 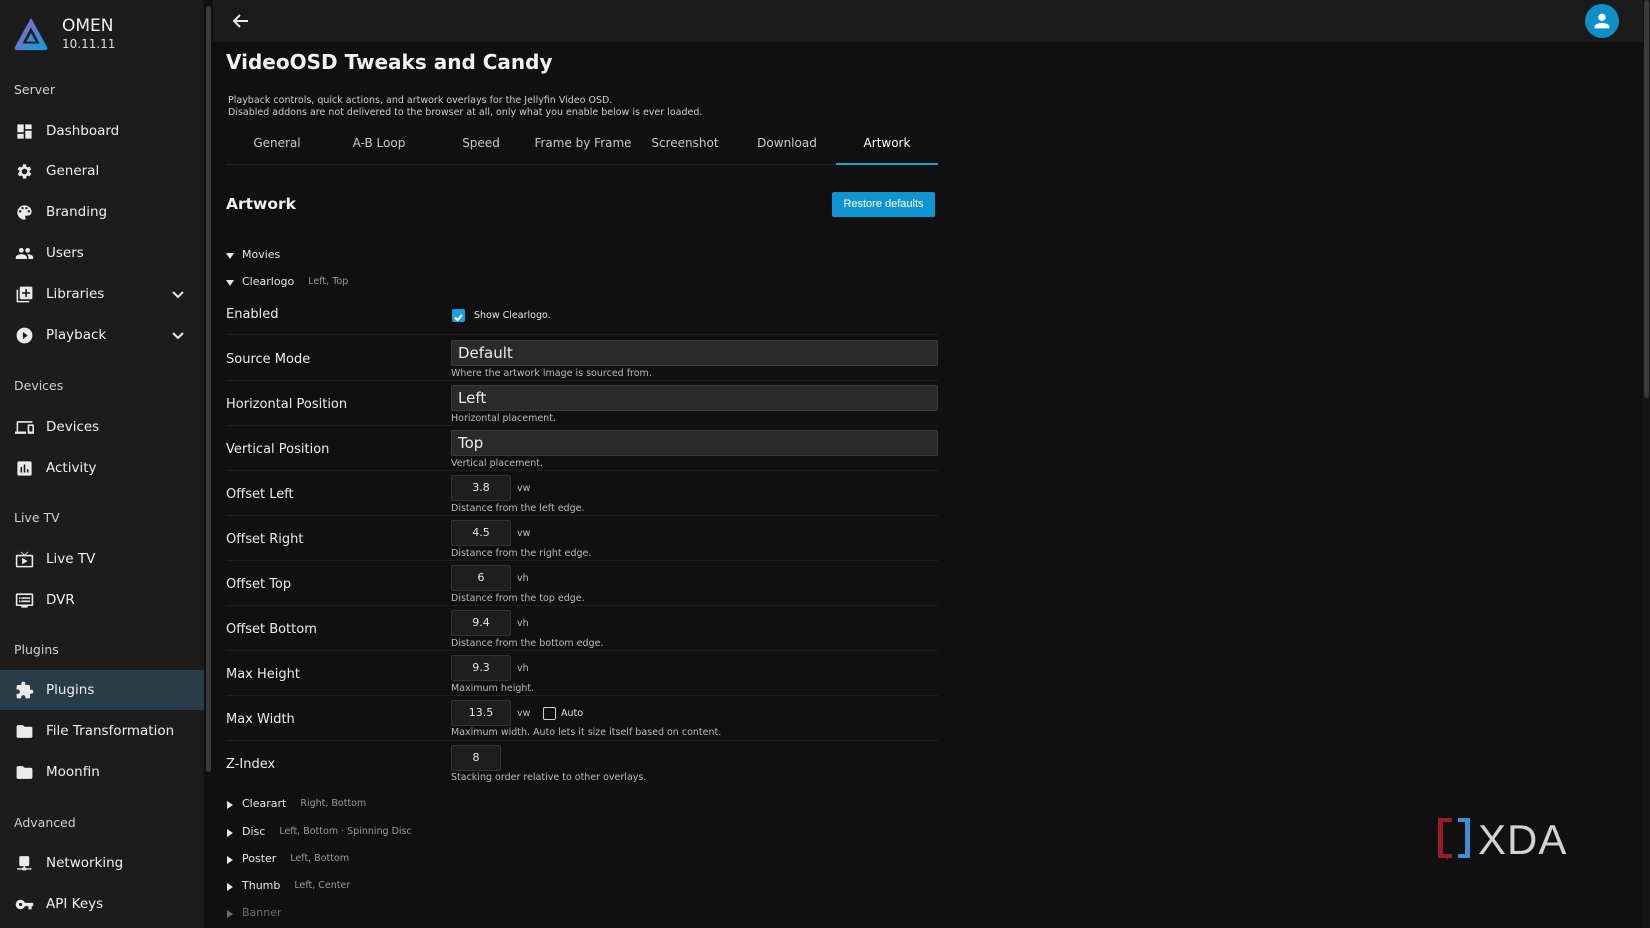 What do you see at coordinates (1646, 464) in the screenshot?
I see `main-scrollbar` at bounding box center [1646, 464].